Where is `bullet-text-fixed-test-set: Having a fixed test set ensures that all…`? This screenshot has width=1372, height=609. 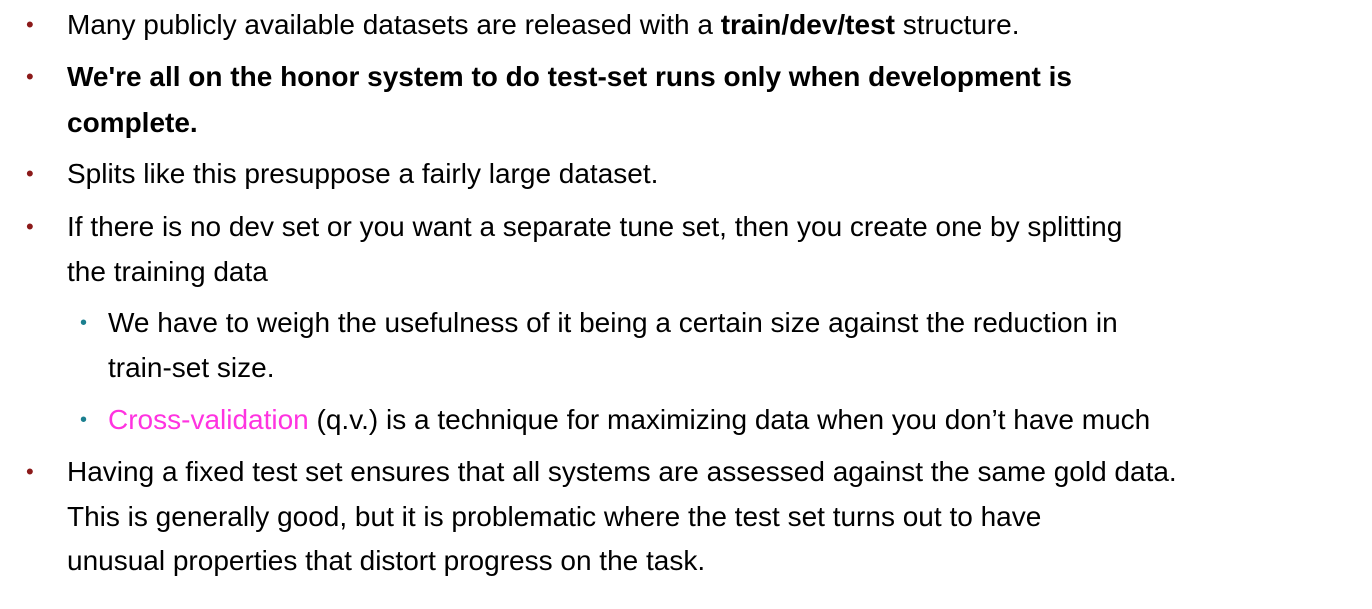
bullet-text-fixed-test-set: Having a fixed test set ensures that all… is located at coordinates (622, 471).